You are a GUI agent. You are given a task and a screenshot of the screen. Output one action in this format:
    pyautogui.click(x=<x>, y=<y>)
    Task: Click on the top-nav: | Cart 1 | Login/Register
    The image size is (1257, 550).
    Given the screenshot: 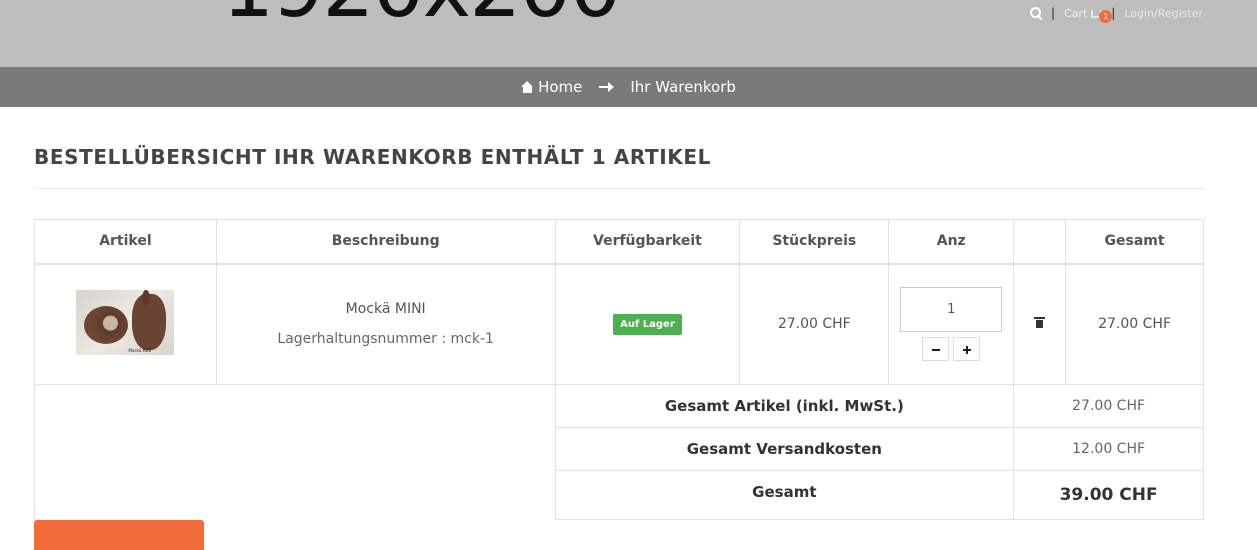 What is the action you would take?
    pyautogui.click(x=1116, y=13)
    